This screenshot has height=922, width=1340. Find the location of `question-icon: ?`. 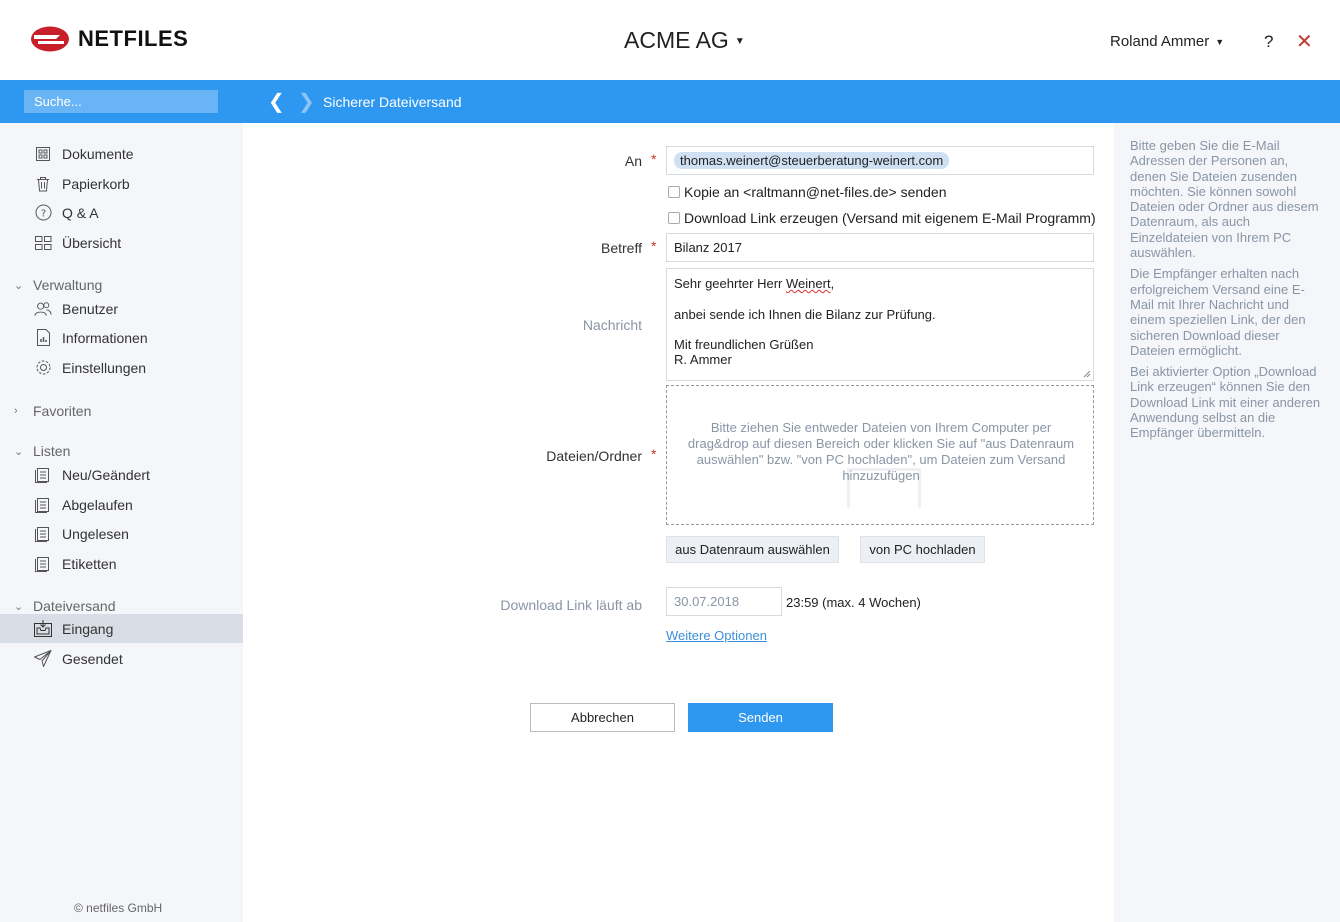

question-icon: ? is located at coordinates (43, 213).